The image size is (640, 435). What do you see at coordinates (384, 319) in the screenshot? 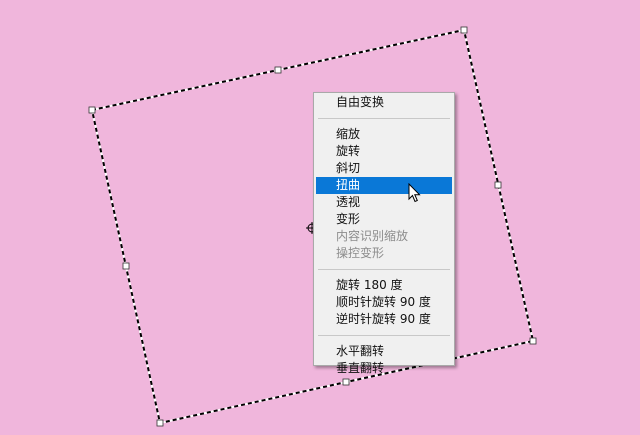
I see `menu-item: 逆时针旋转 90 度` at bounding box center [384, 319].